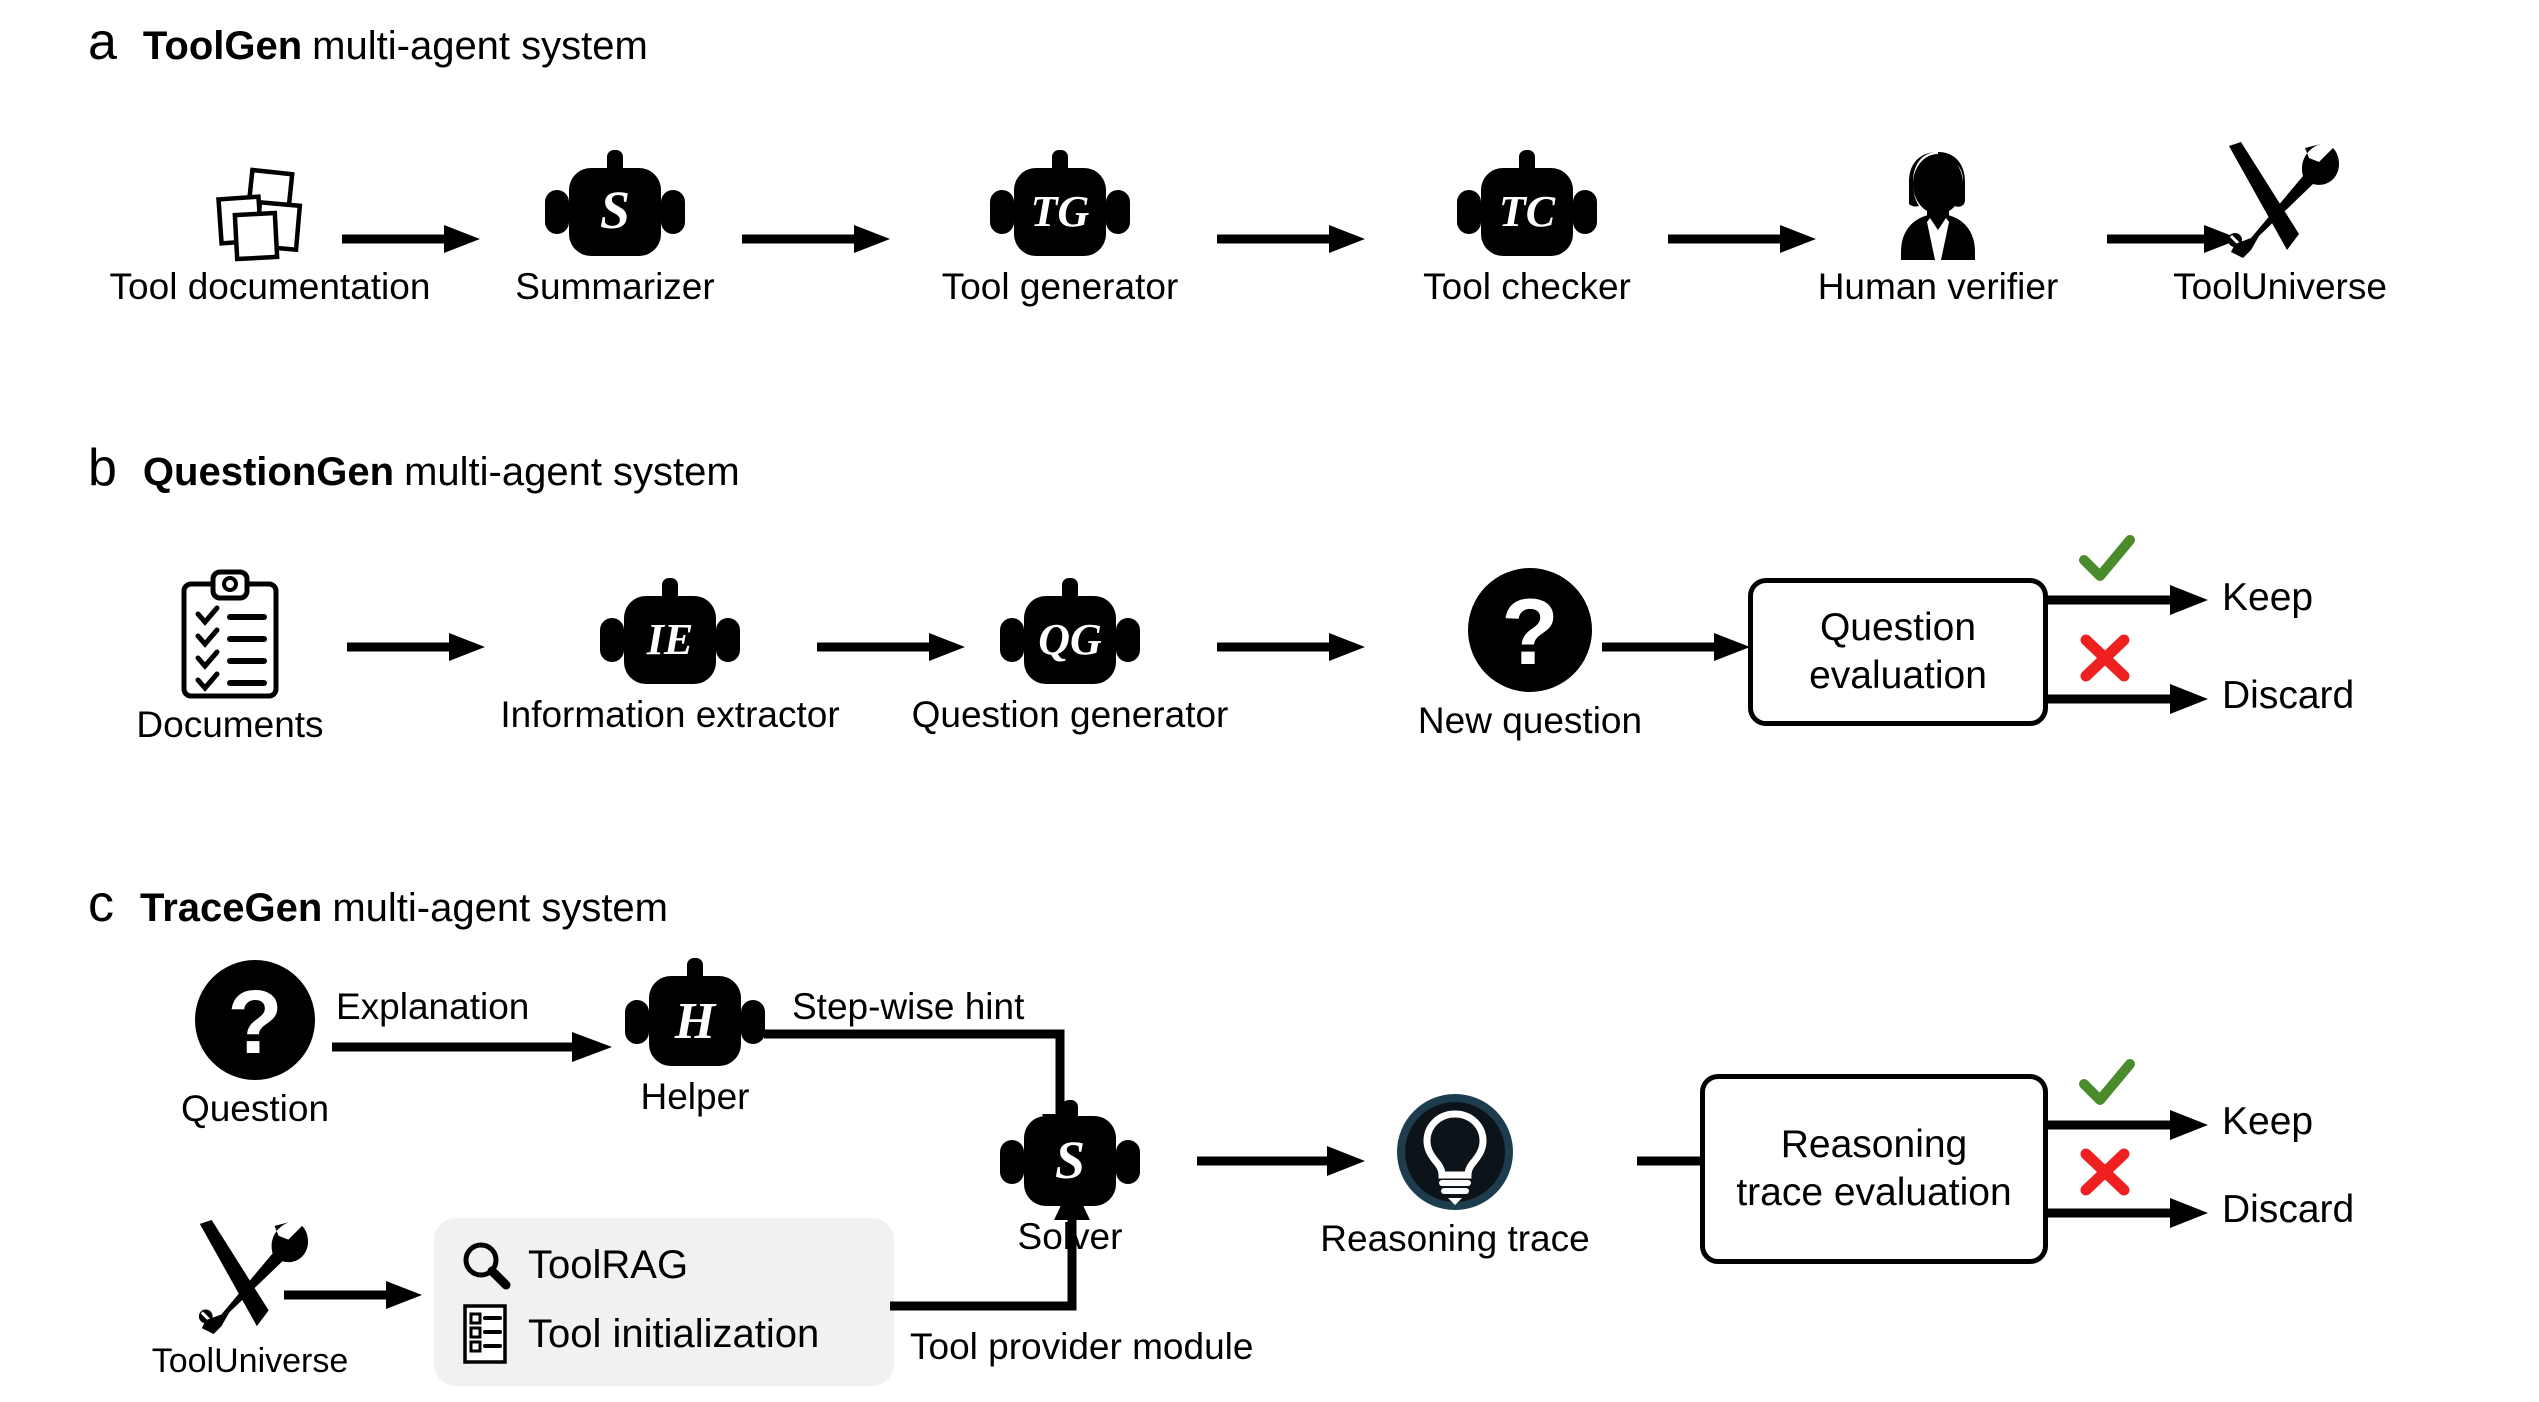 This screenshot has height=1402, width=2539. Describe the element at coordinates (2127, 1213) in the screenshot. I see `arrow-c-discard` at that location.